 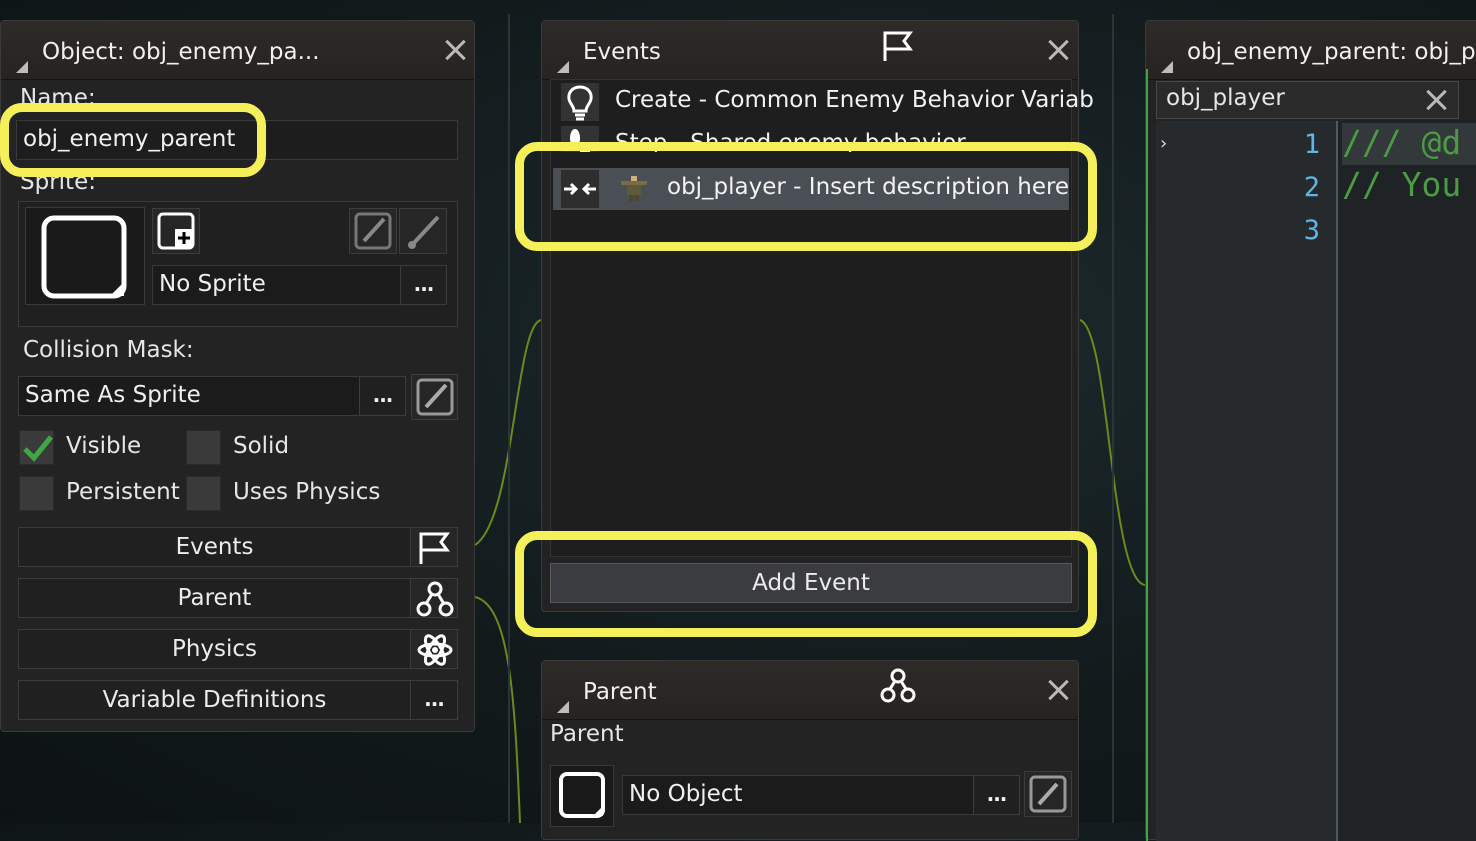 I want to click on close-tab-icon, so click(x=1436, y=100).